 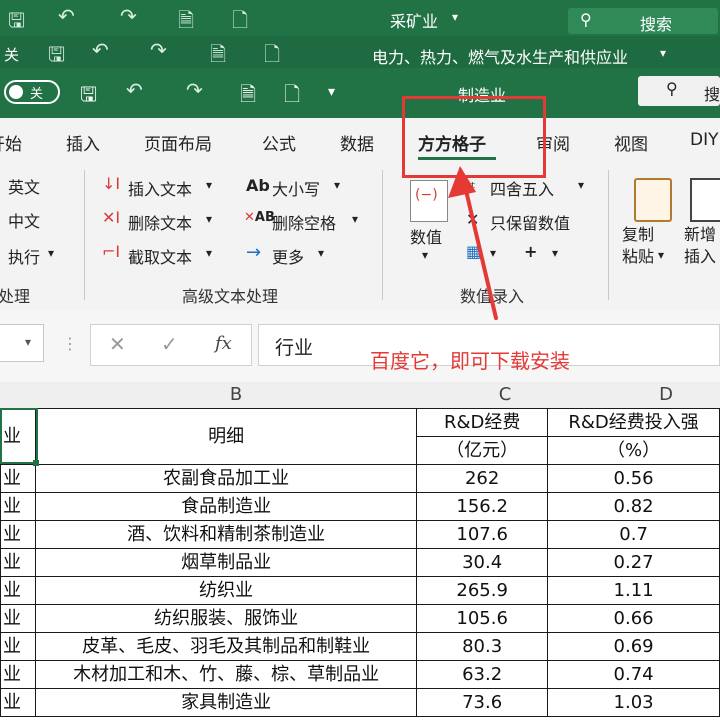 What do you see at coordinates (304, 222) in the screenshot?
I see `delete-space-button: 删除空格` at bounding box center [304, 222].